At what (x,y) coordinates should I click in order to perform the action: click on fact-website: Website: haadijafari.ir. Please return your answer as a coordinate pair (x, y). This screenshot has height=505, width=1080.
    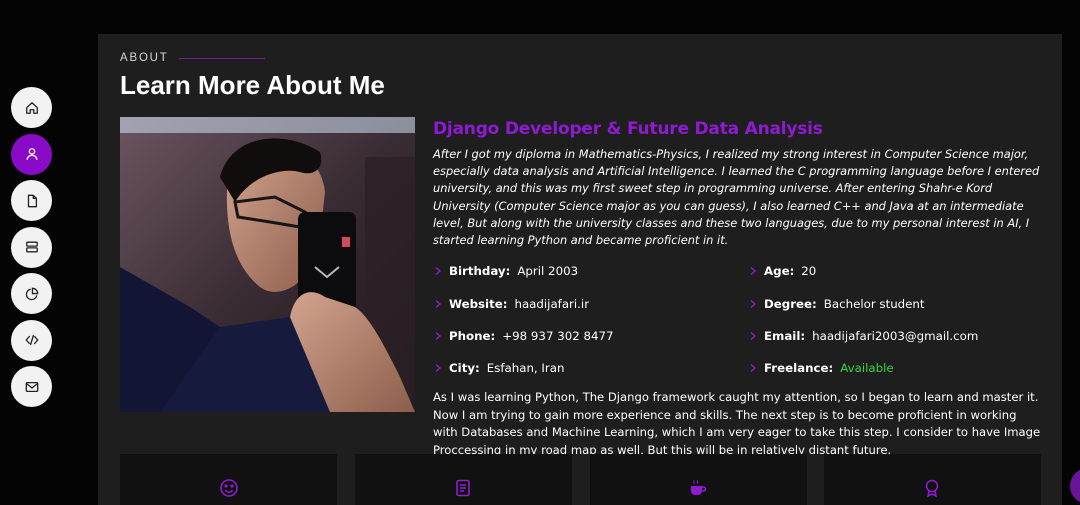
    Looking at the image, I should click on (590, 304).